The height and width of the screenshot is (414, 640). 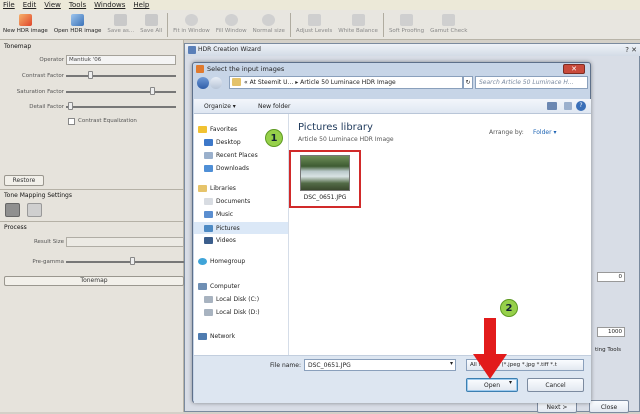 What do you see at coordinates (121, 76) in the screenshot?
I see `contrast-slider` at bounding box center [121, 76].